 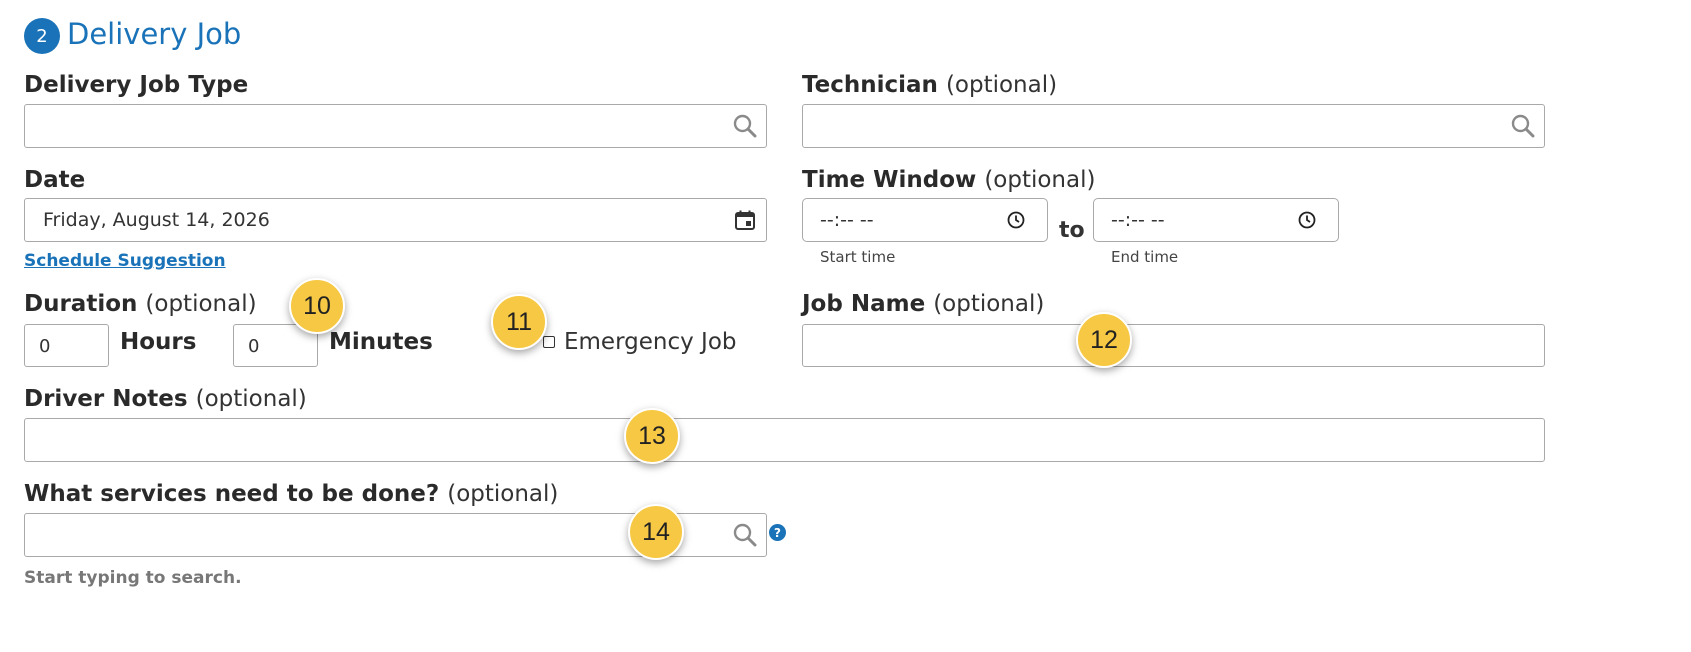 What do you see at coordinates (395, 220) in the screenshot?
I see `date-input: Friday, August 14, 2026` at bounding box center [395, 220].